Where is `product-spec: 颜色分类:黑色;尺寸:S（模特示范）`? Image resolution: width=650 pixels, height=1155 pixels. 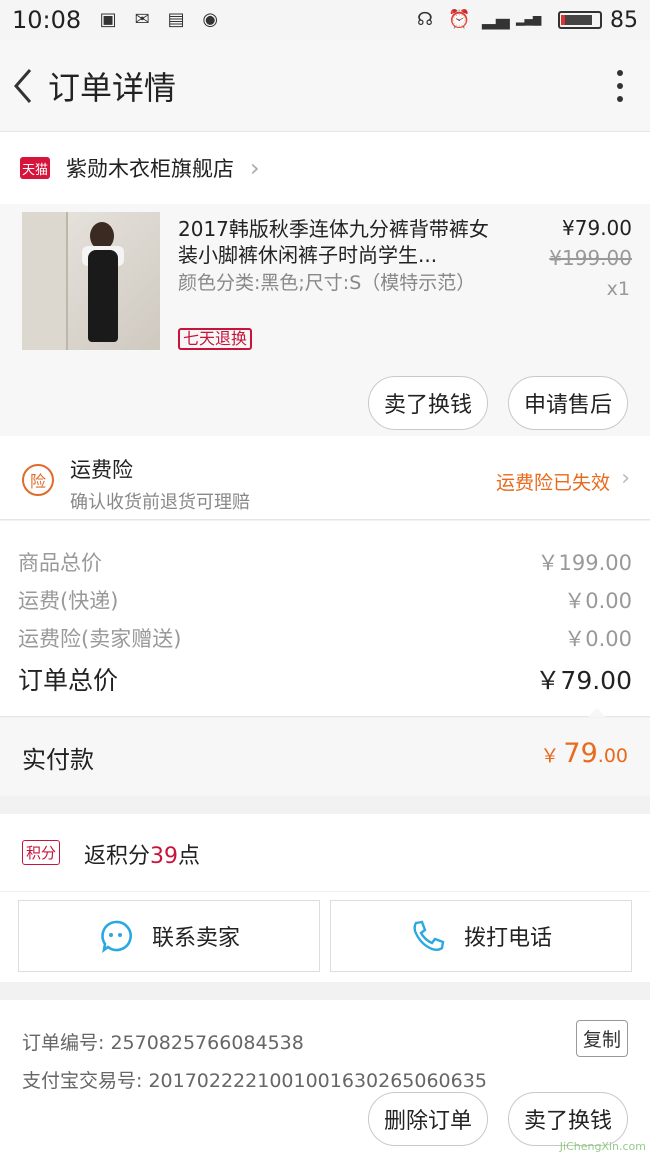 product-spec: 颜色分类:黑色;尺寸:S（模特示范） is located at coordinates (327, 283).